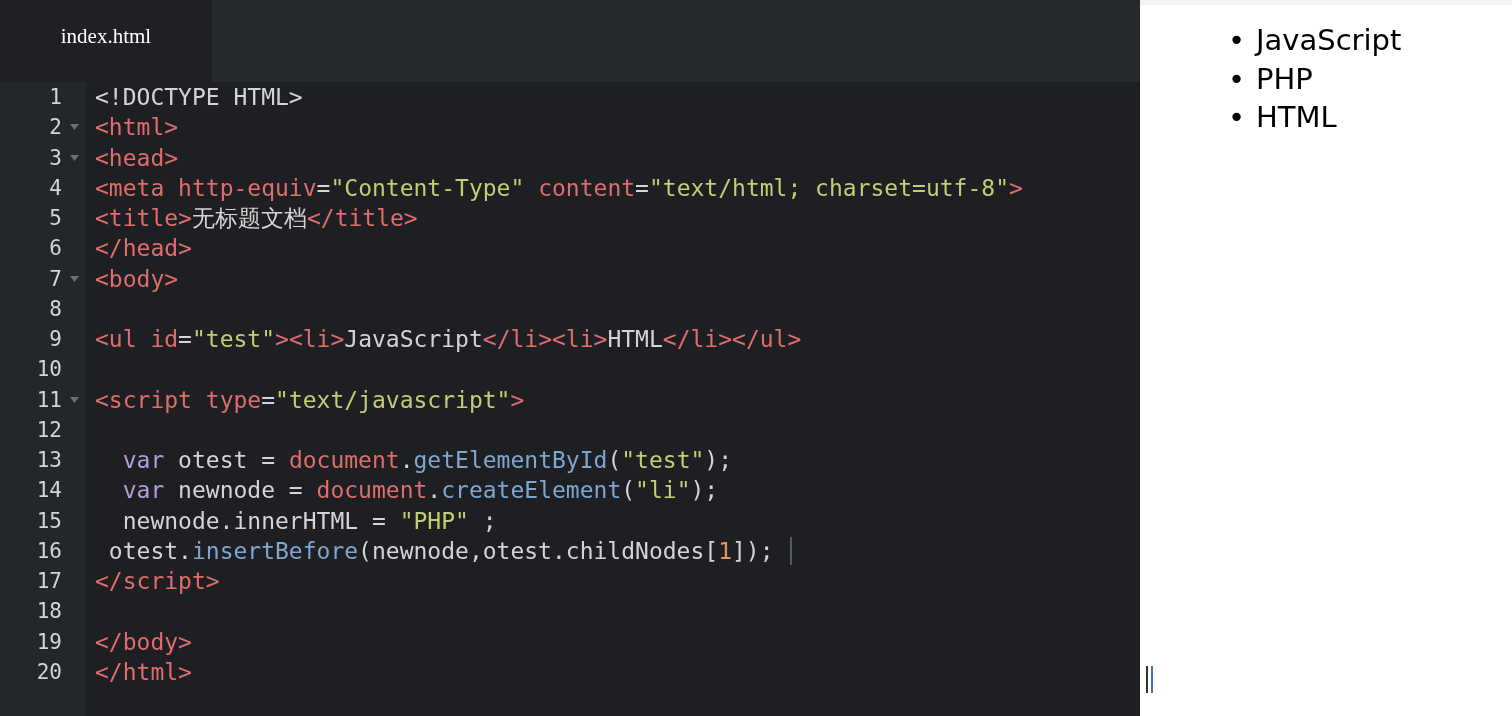 The height and width of the screenshot is (716, 1512). I want to click on code-line: <ul id="test"><li>JavaScript</li><li>HTML</li></ul>, so click(448, 339).